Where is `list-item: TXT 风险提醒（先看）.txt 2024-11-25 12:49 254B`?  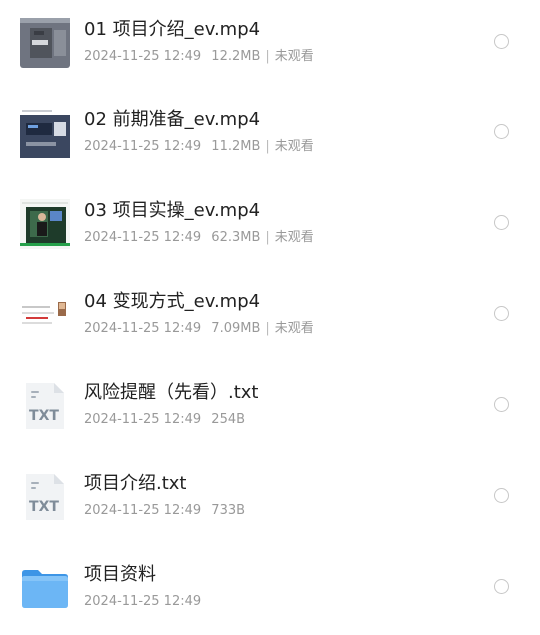 list-item: TXT 风险提醒（先看）.txt 2024-11-25 12:49 254B is located at coordinates (270, 408).